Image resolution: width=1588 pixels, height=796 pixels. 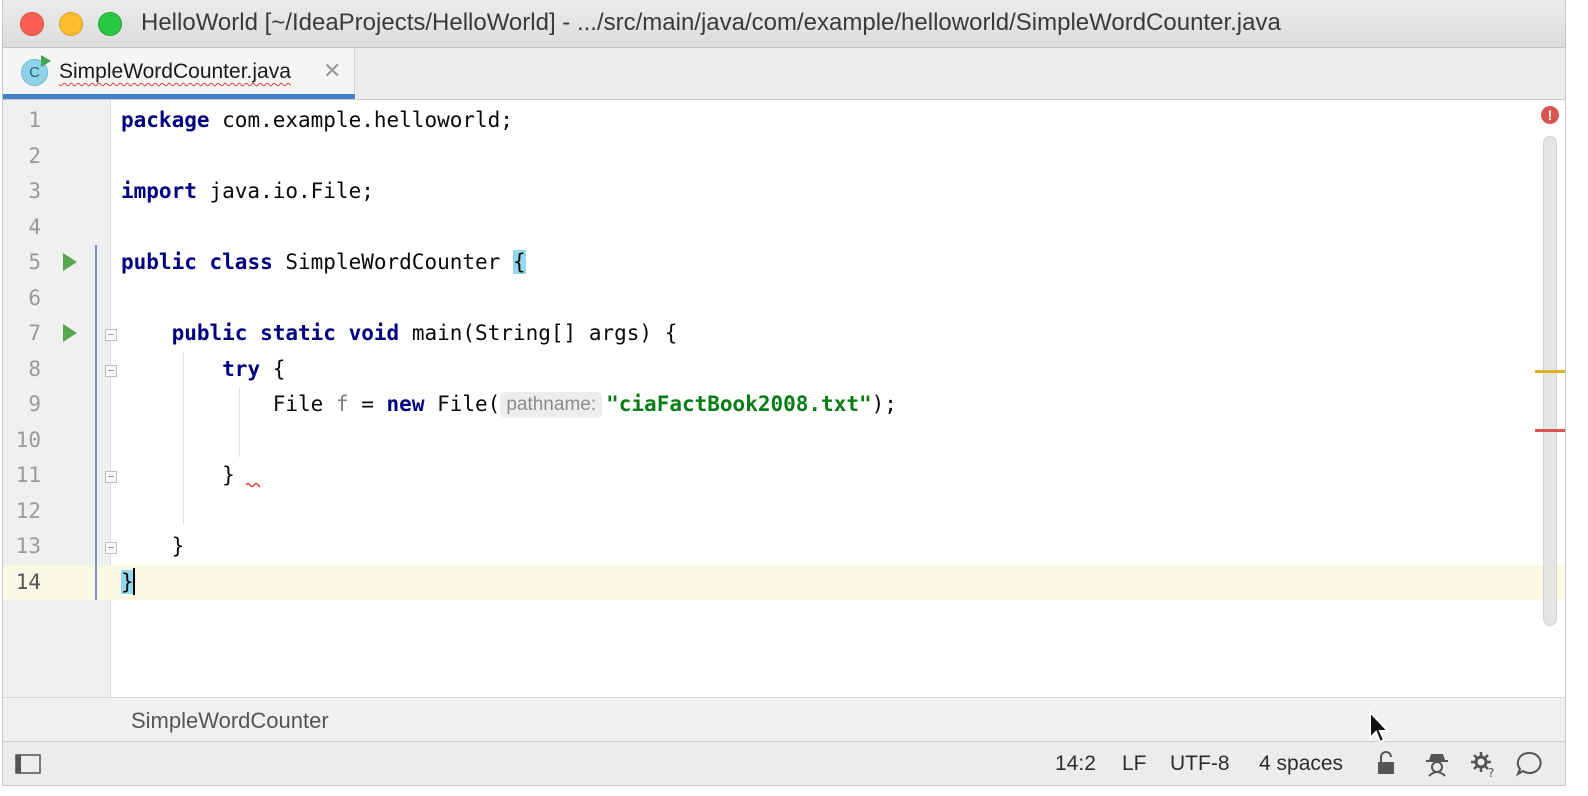 What do you see at coordinates (70, 262) in the screenshot?
I see `run-class-icon` at bounding box center [70, 262].